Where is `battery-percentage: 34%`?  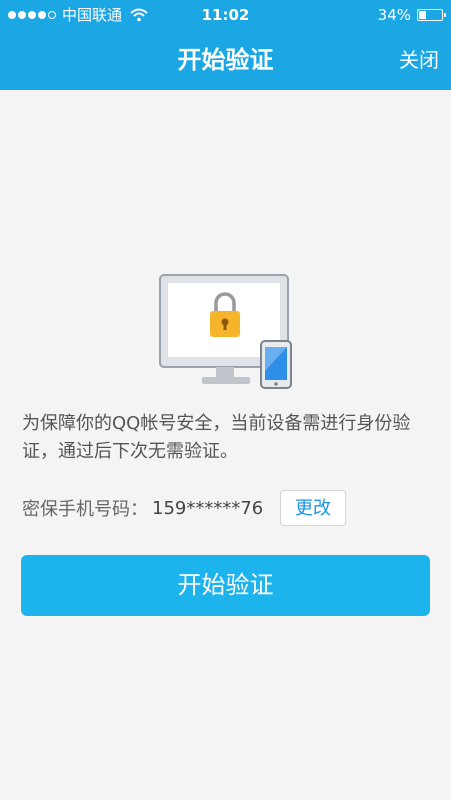
battery-percentage: 34% is located at coordinates (394, 15).